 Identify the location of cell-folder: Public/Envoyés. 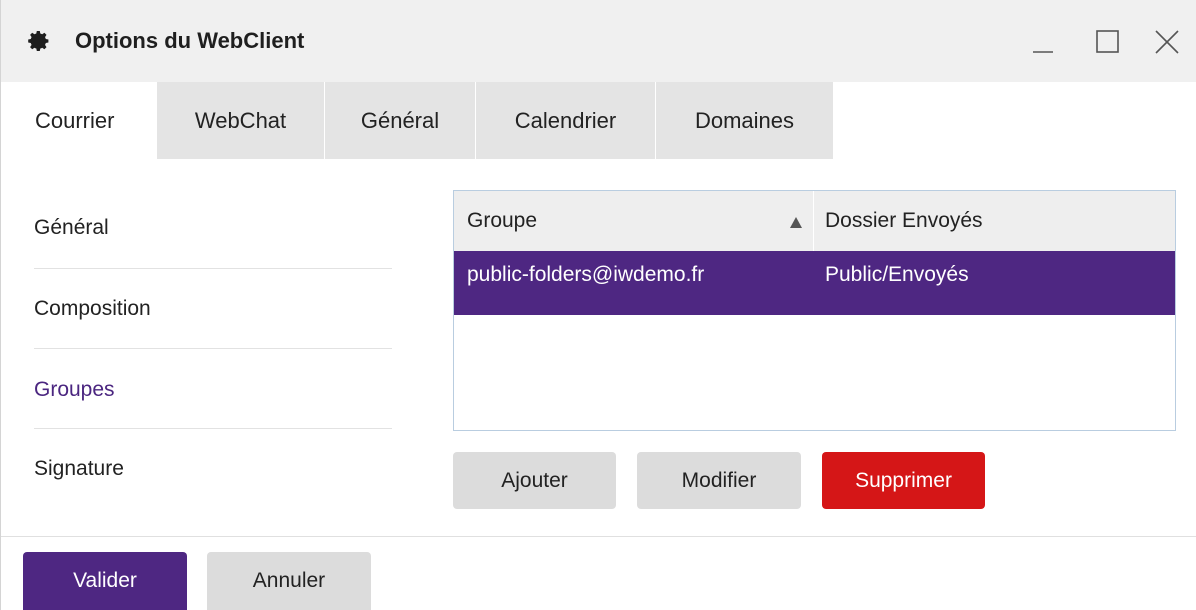
(897, 274).